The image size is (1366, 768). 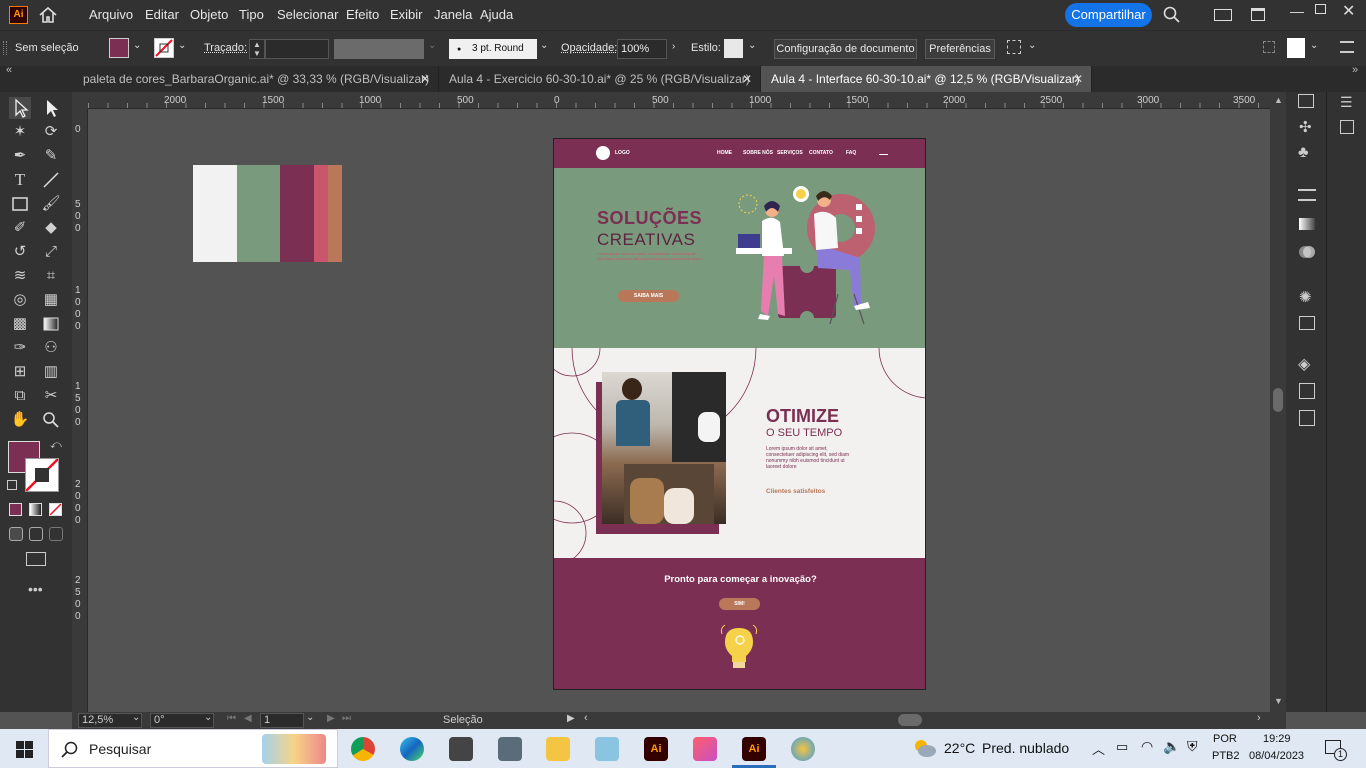 What do you see at coordinates (20, 252) in the screenshot?
I see `rotate-tool-icon: ↺` at bounding box center [20, 252].